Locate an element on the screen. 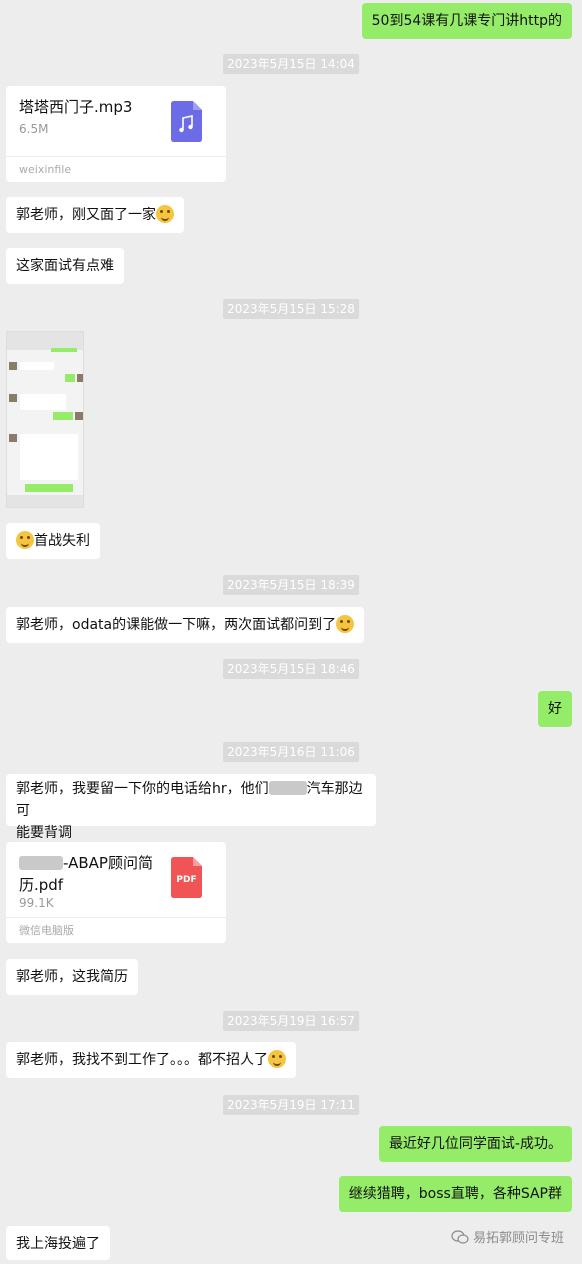  message-bubble-self: 最近好几位同学面试-成功。 is located at coordinates (475, 1144).